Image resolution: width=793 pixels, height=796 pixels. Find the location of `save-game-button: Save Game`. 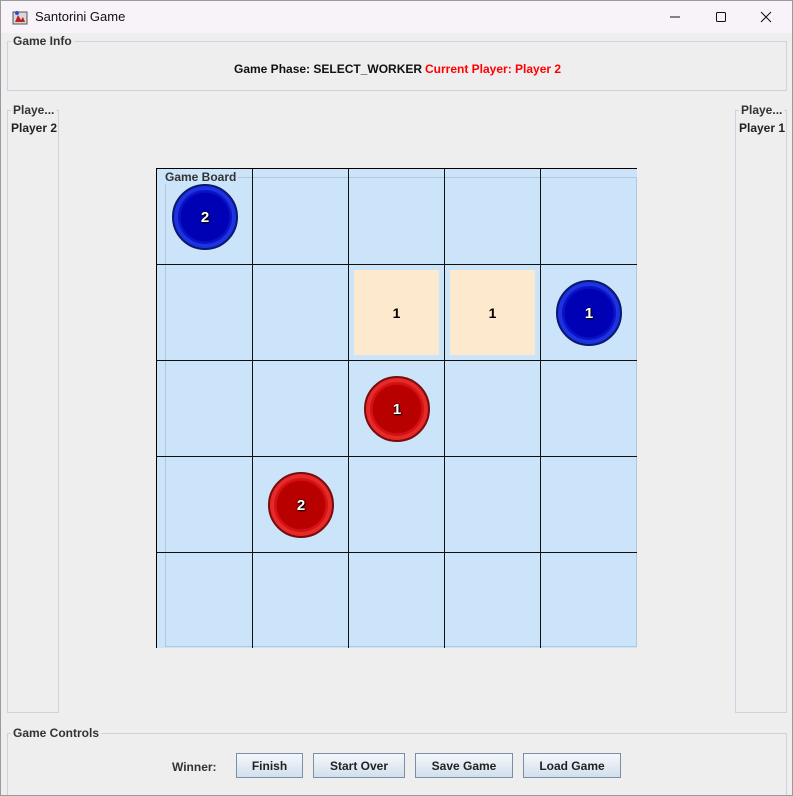

save-game-button: Save Game is located at coordinates (464, 765).